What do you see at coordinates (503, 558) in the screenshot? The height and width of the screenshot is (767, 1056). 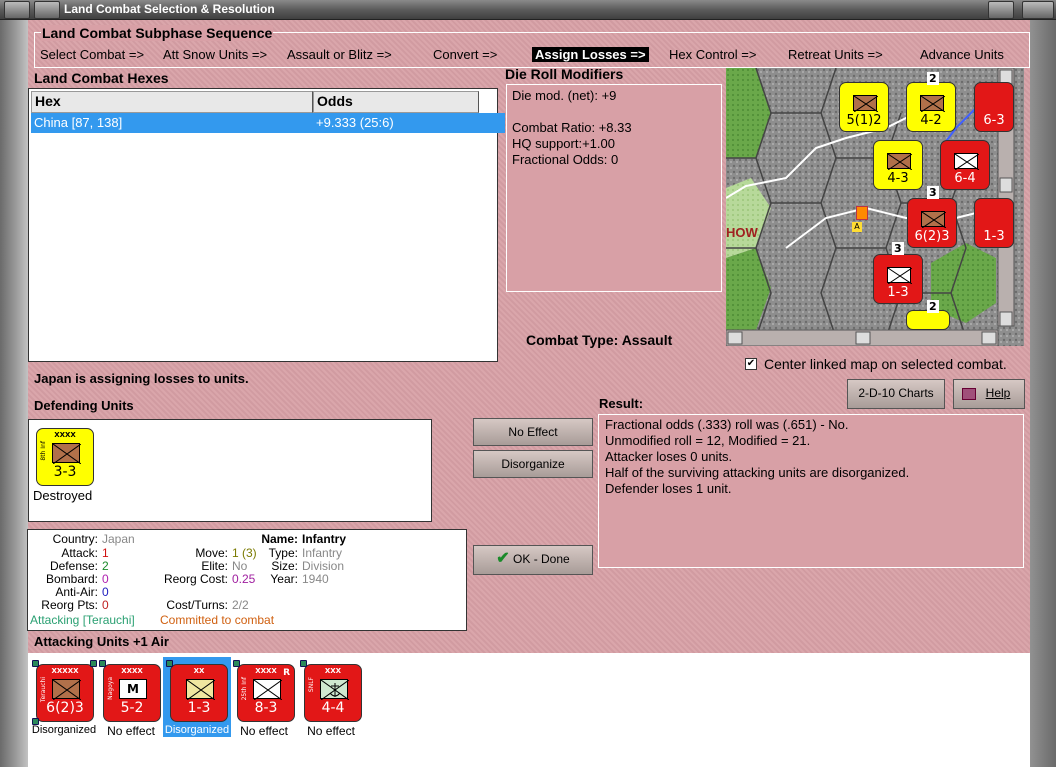 I see `checkmark-icon: ✔` at bounding box center [503, 558].